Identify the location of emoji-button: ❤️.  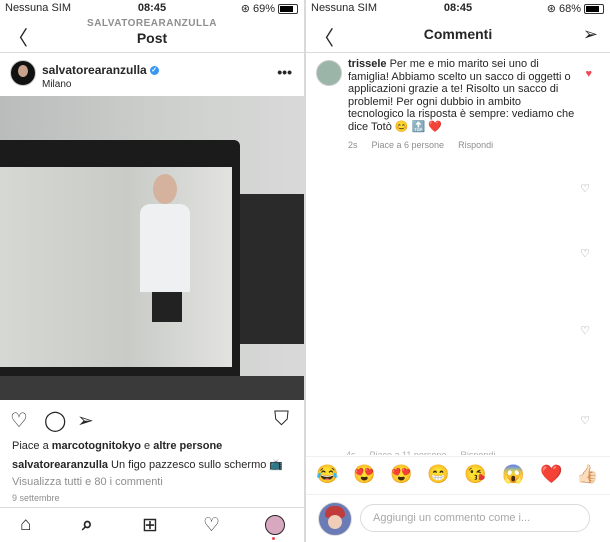
(551, 474).